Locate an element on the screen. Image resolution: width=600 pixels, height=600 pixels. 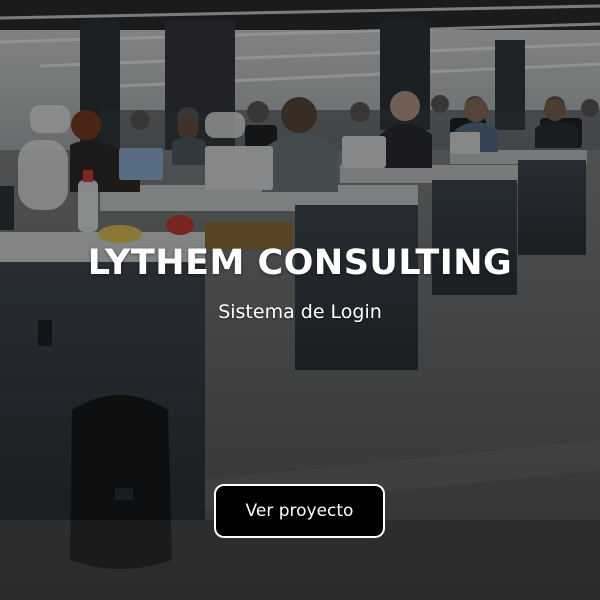
brand-title: LYTHEM CONSULTING is located at coordinates (300, 263).